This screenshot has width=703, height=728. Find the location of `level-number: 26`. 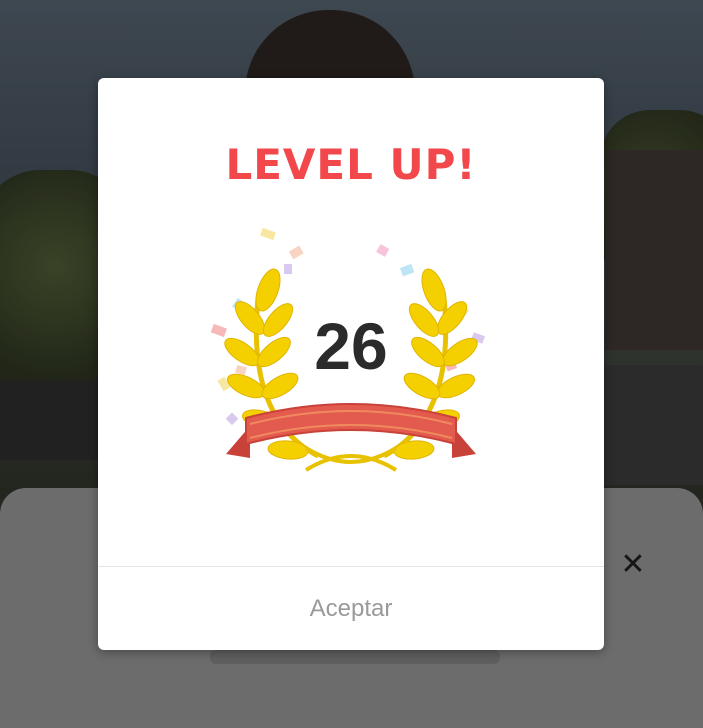

level-number: 26 is located at coordinates (351, 346).